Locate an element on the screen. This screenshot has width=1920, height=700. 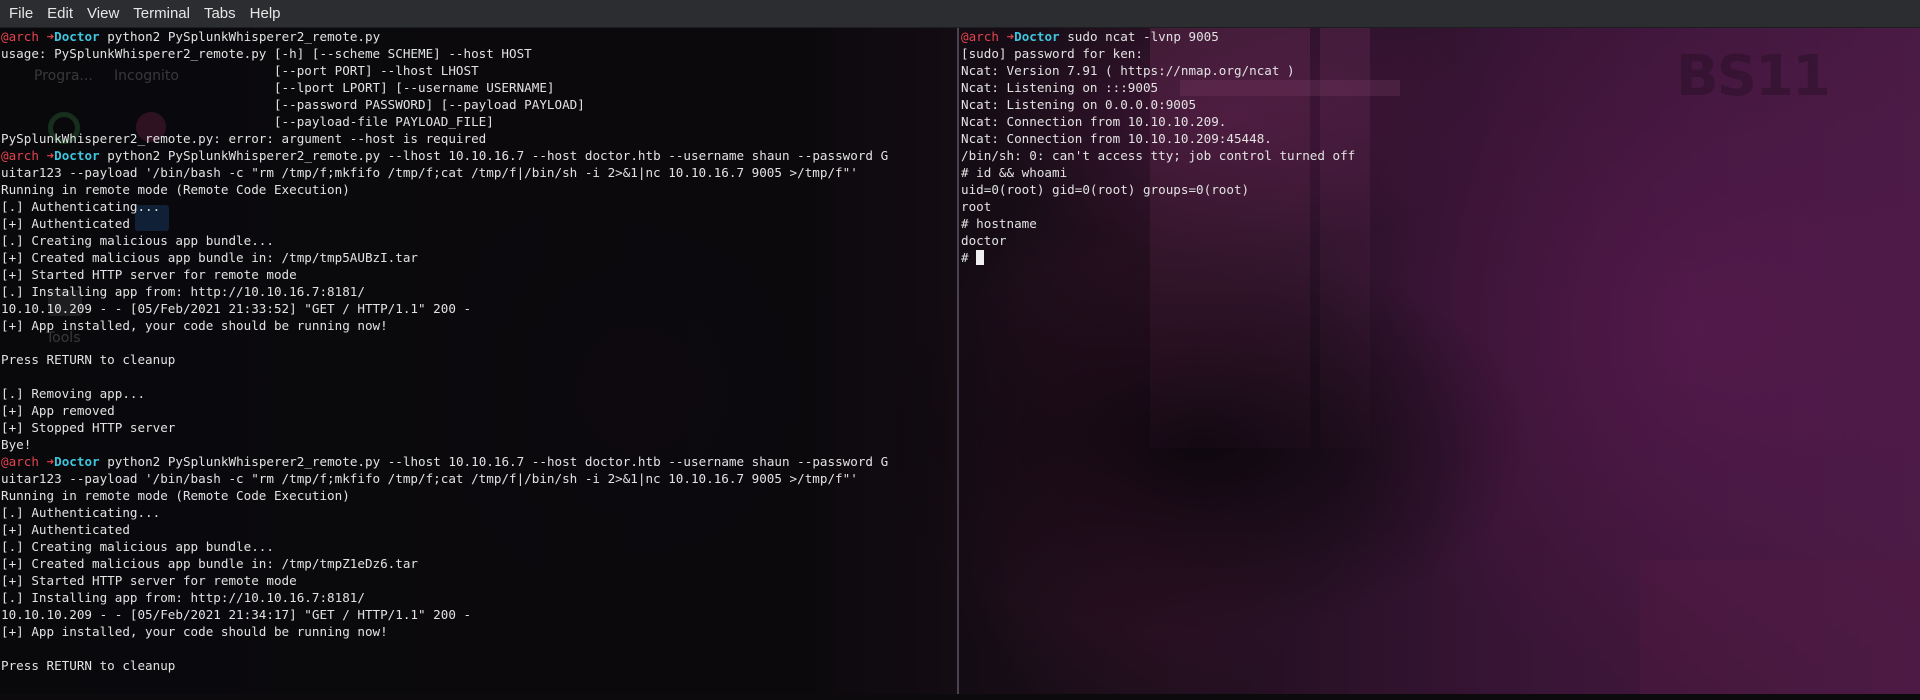
prompt-line: @arch ➜Doctor sudo ncat -lvnp 9005 is located at coordinates (1439, 36).